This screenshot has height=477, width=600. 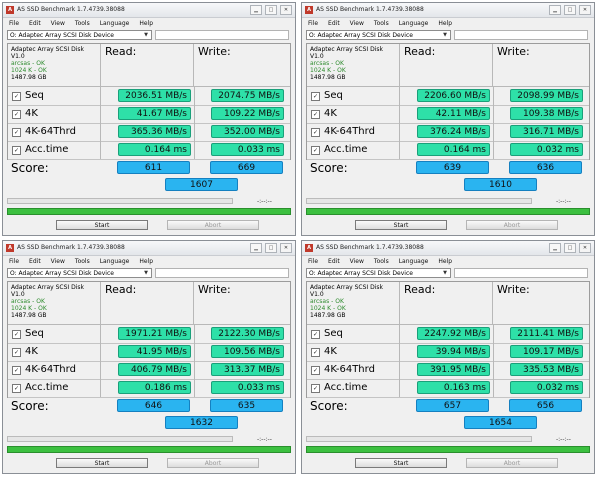 I want to click on test-label: Seq, so click(x=333, y=95).